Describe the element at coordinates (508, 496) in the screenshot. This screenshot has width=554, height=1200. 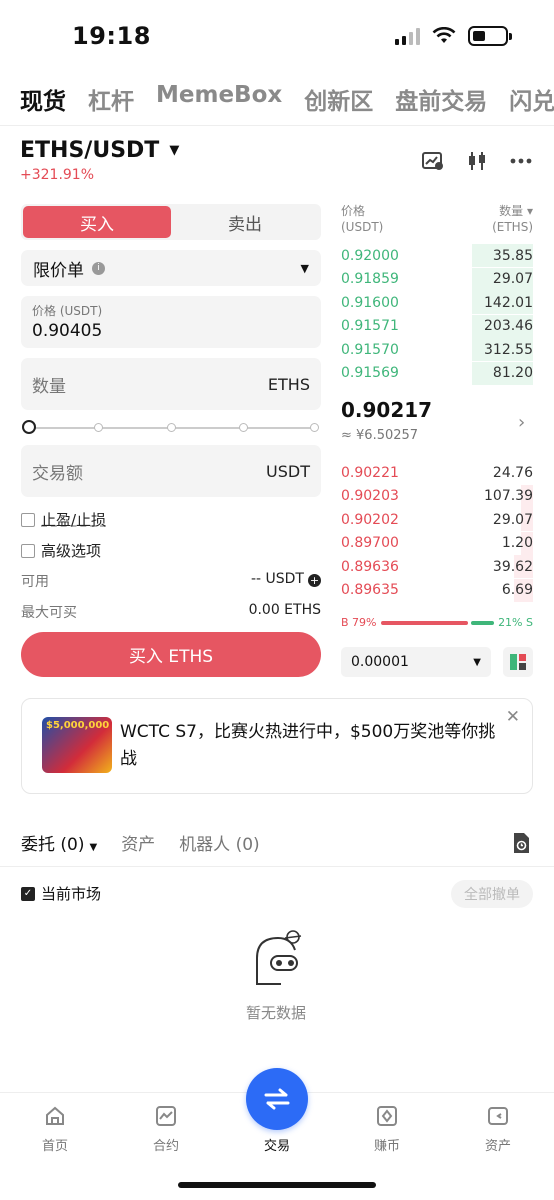
I see `bid-quantity: 107.39` at that location.